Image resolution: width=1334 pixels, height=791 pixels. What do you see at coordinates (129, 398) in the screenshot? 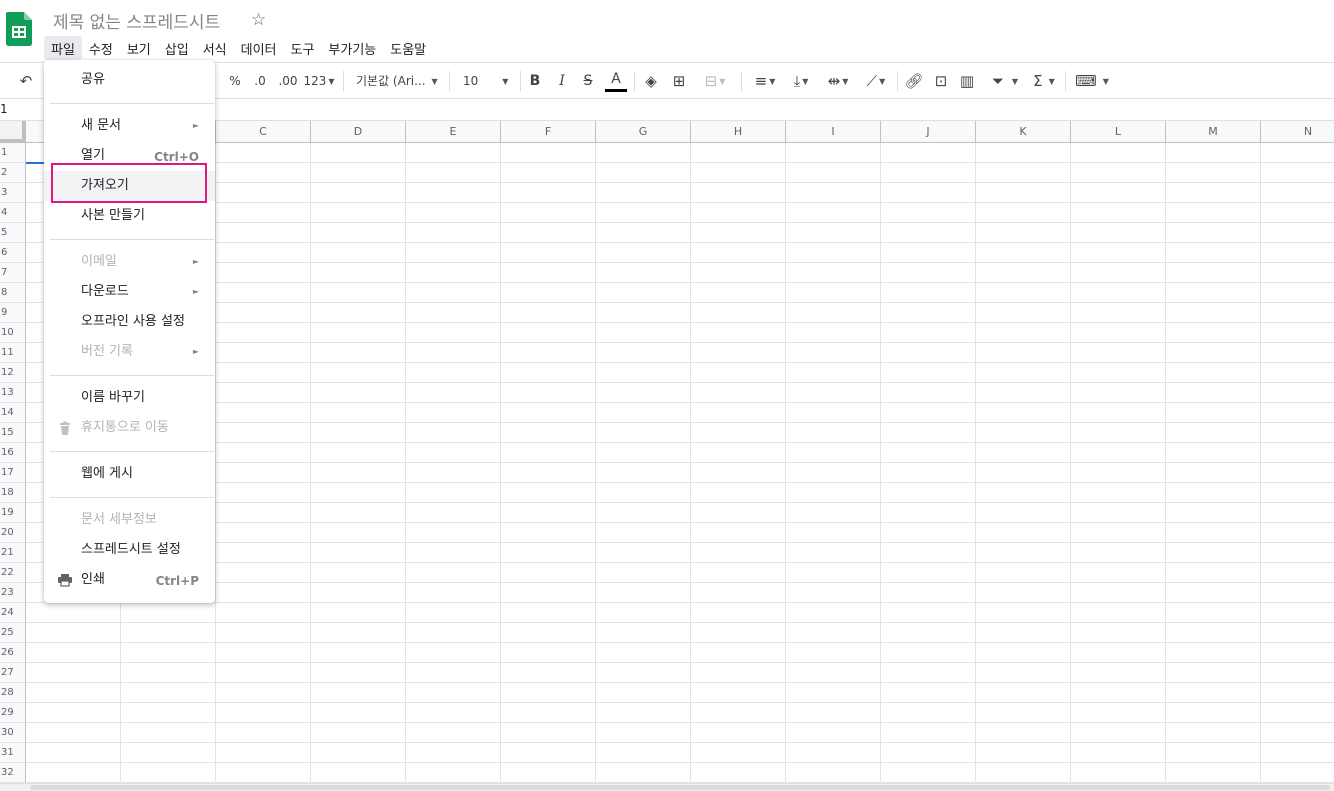
I see `menu-item-rename: 이름 바꾸기` at bounding box center [129, 398].